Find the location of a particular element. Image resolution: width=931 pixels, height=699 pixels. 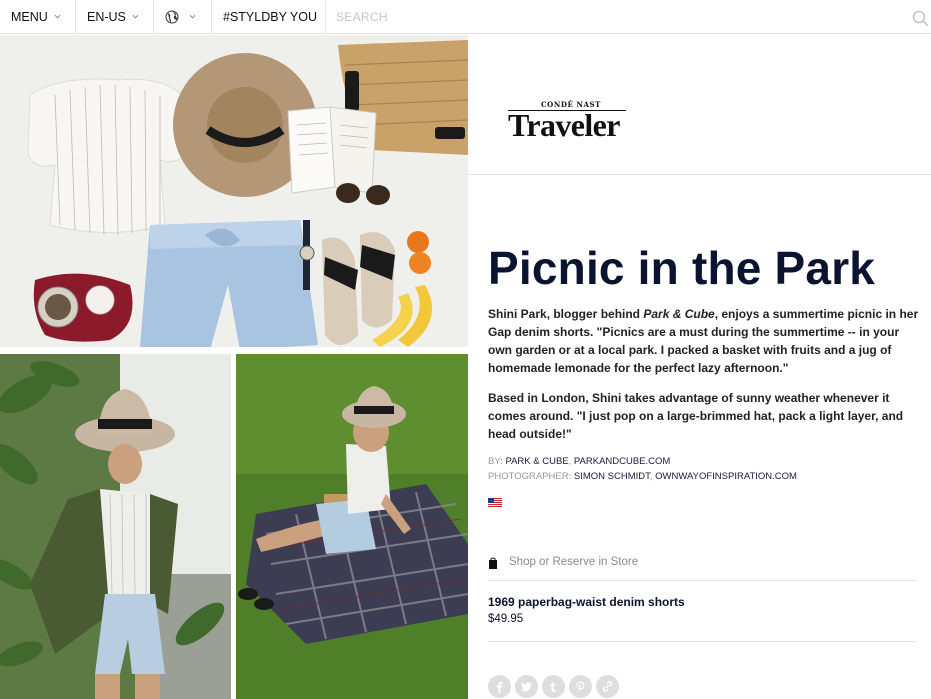

search-bar is located at coordinates (628, 17).